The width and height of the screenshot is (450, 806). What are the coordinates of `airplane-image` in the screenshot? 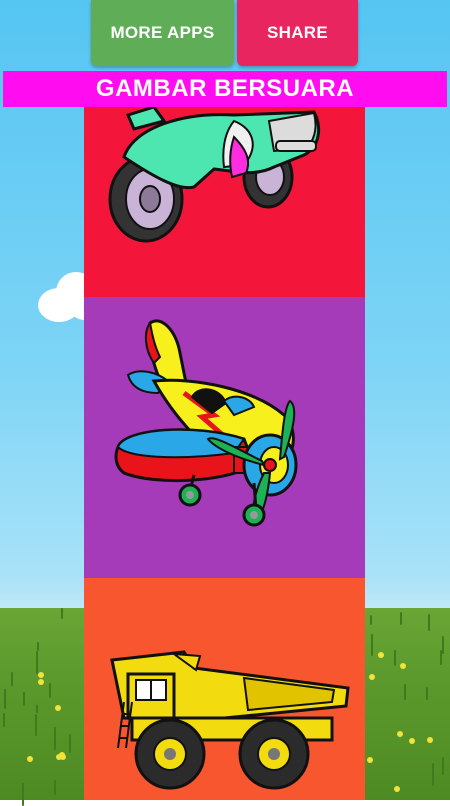 It's located at (206, 423).